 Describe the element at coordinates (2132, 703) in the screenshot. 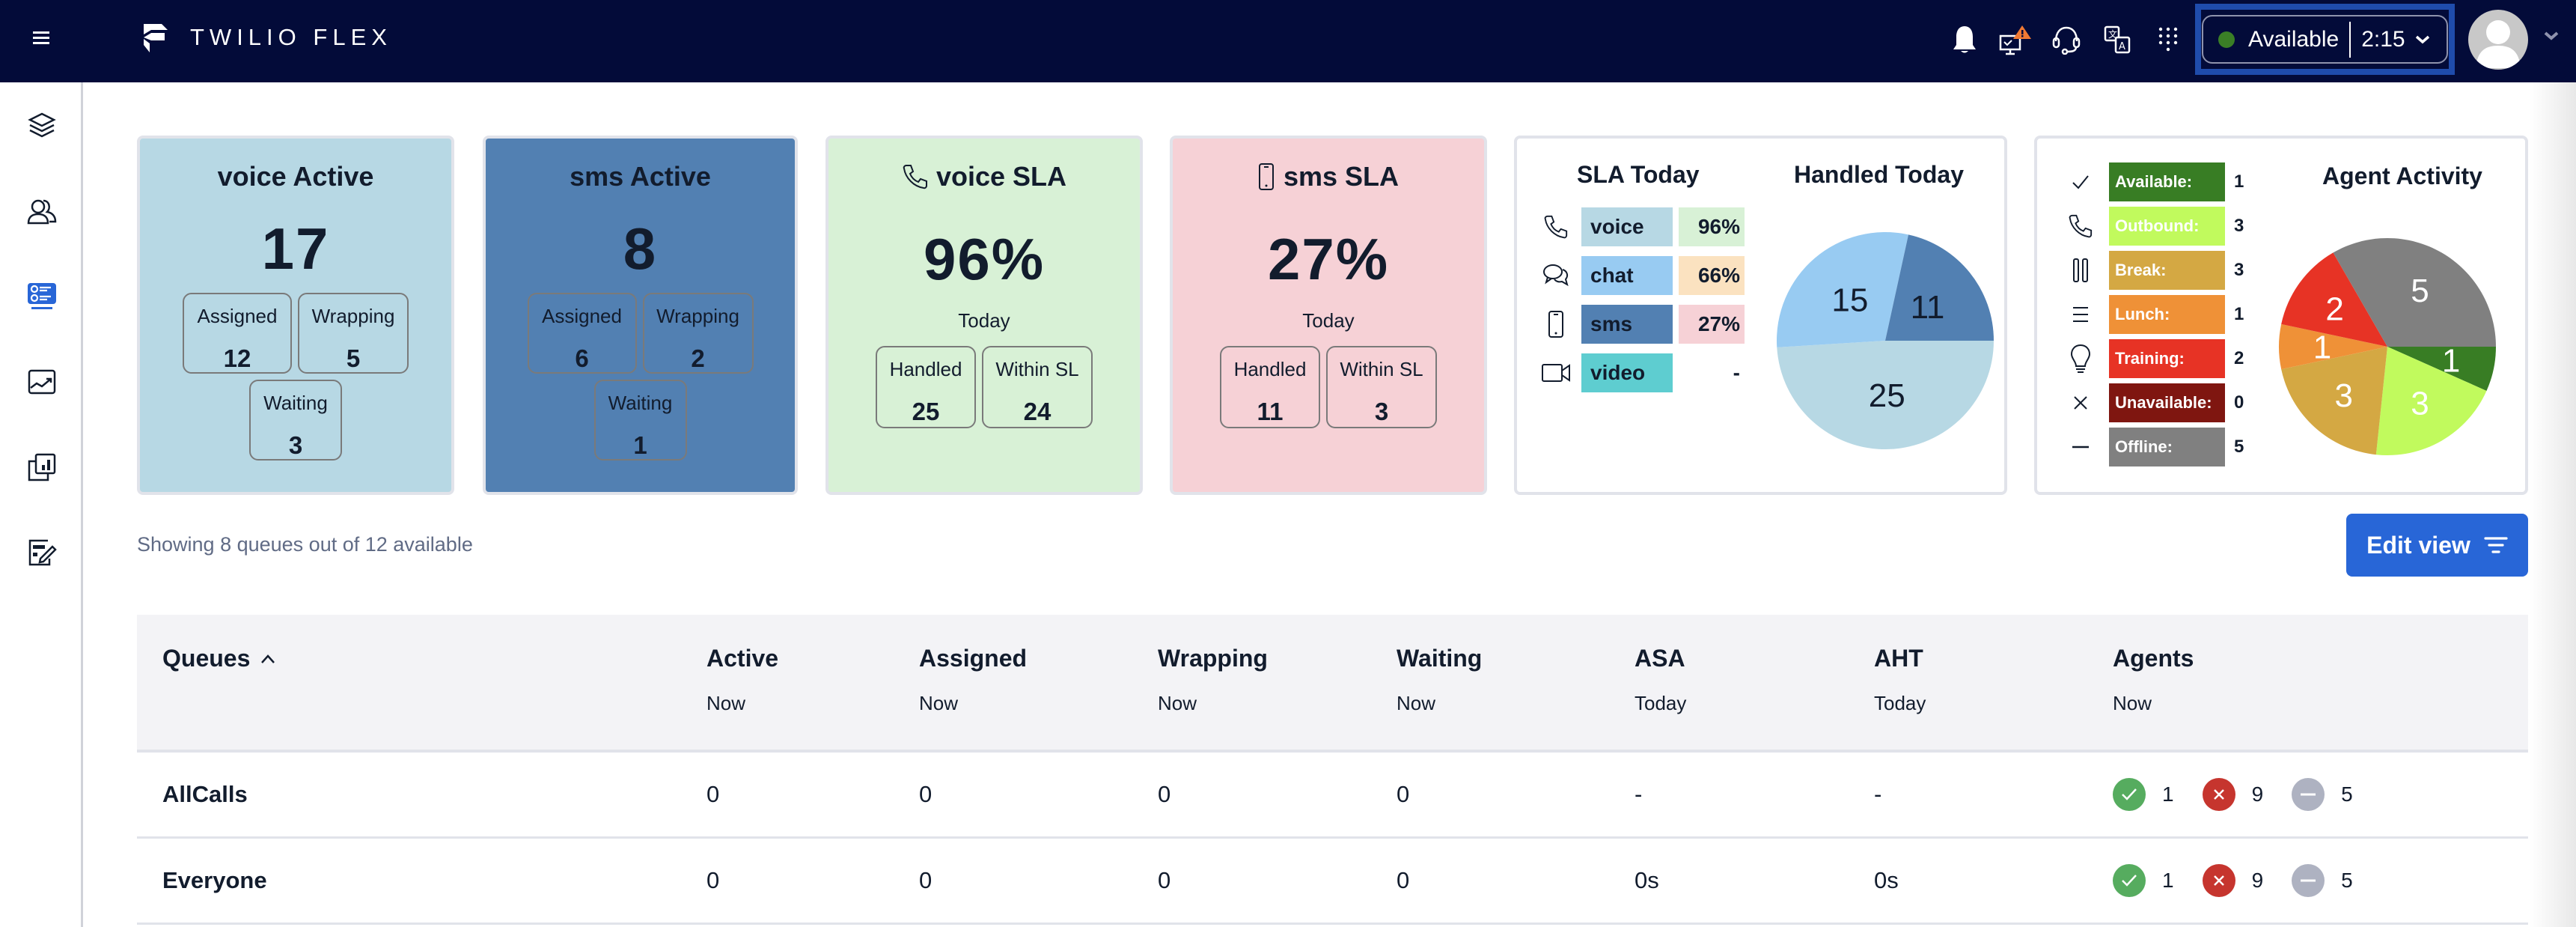

I see `column-sublabel: Now` at that location.